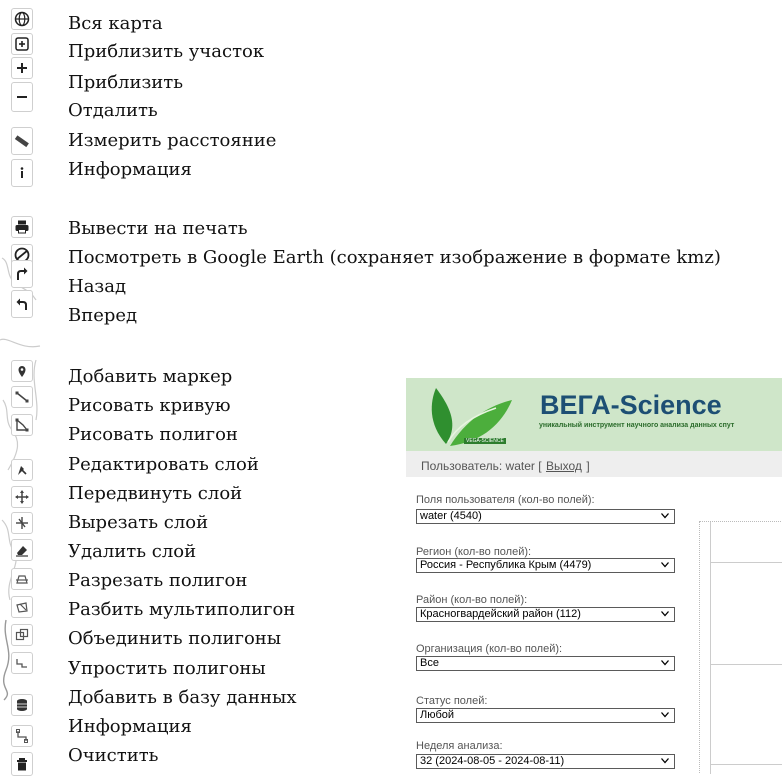  What do you see at coordinates (150, 376) in the screenshot?
I see `legend-item: Добавить маркер` at bounding box center [150, 376].